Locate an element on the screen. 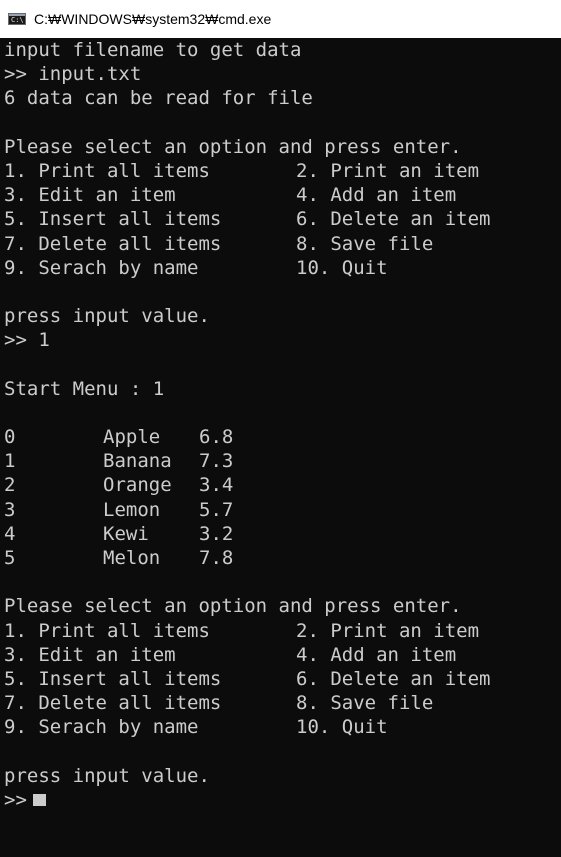 The image size is (561, 857). console-line: 6 data can be read for file is located at coordinates (158, 98).